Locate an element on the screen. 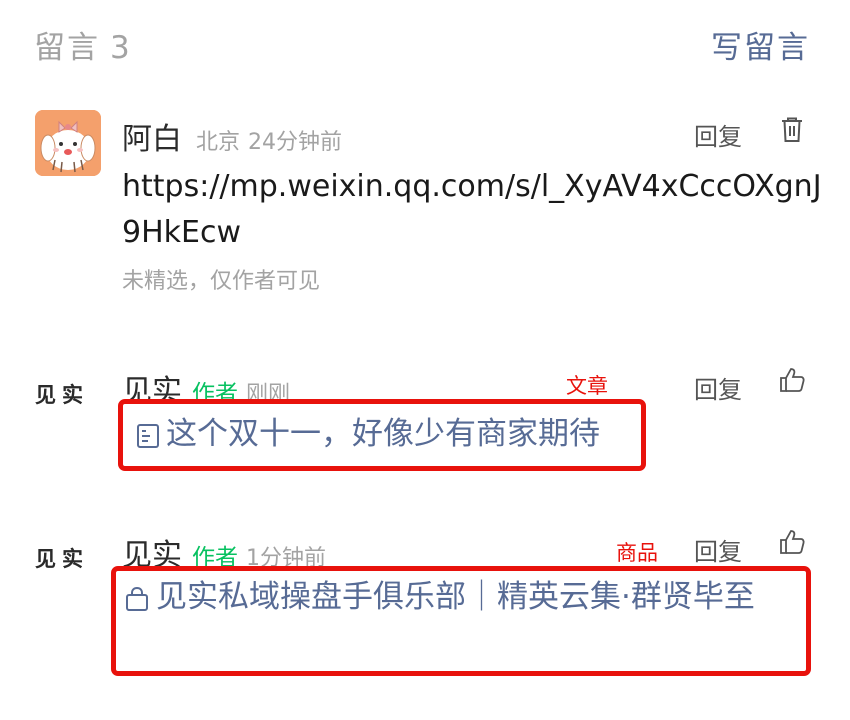  comments-count: 3 is located at coordinates (120, 48).